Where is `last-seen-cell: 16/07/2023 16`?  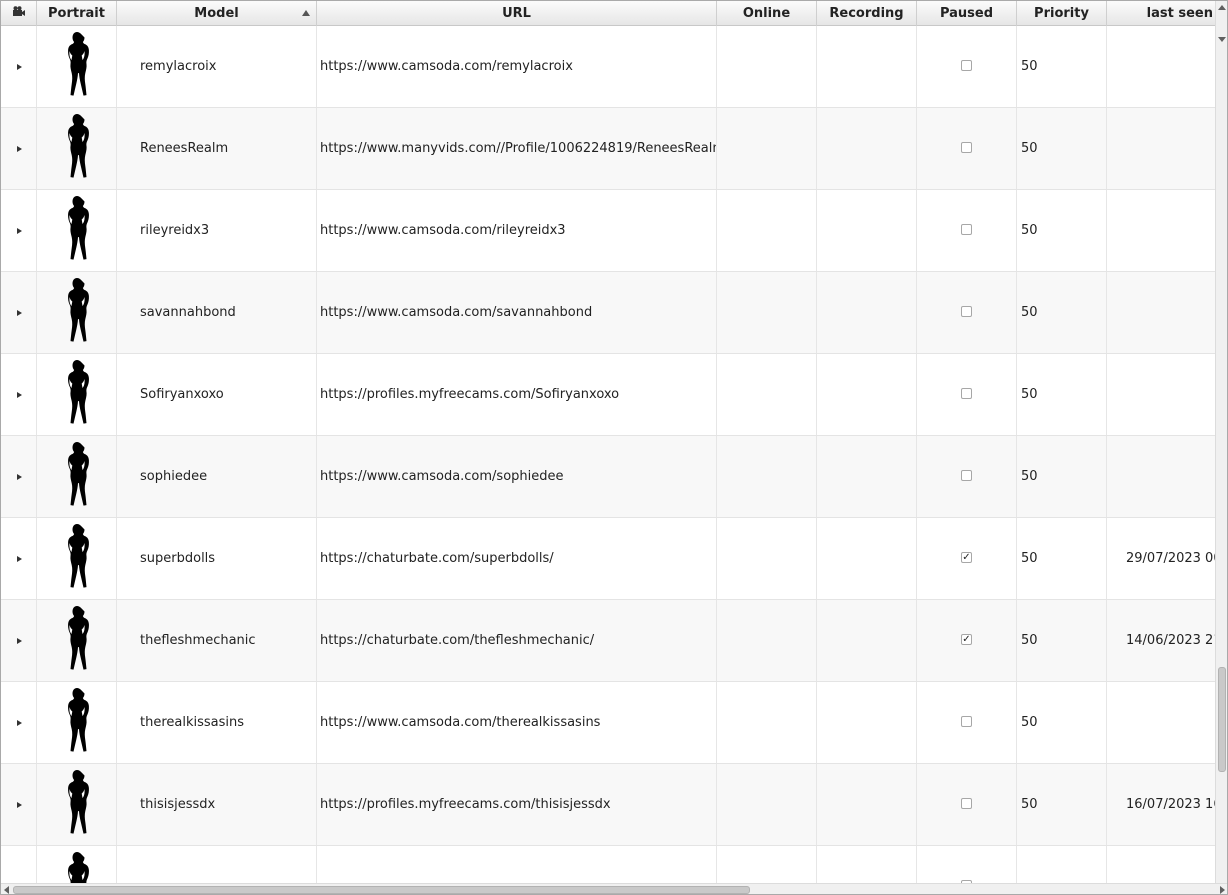 last-seen-cell: 16/07/2023 16 is located at coordinates (1170, 804).